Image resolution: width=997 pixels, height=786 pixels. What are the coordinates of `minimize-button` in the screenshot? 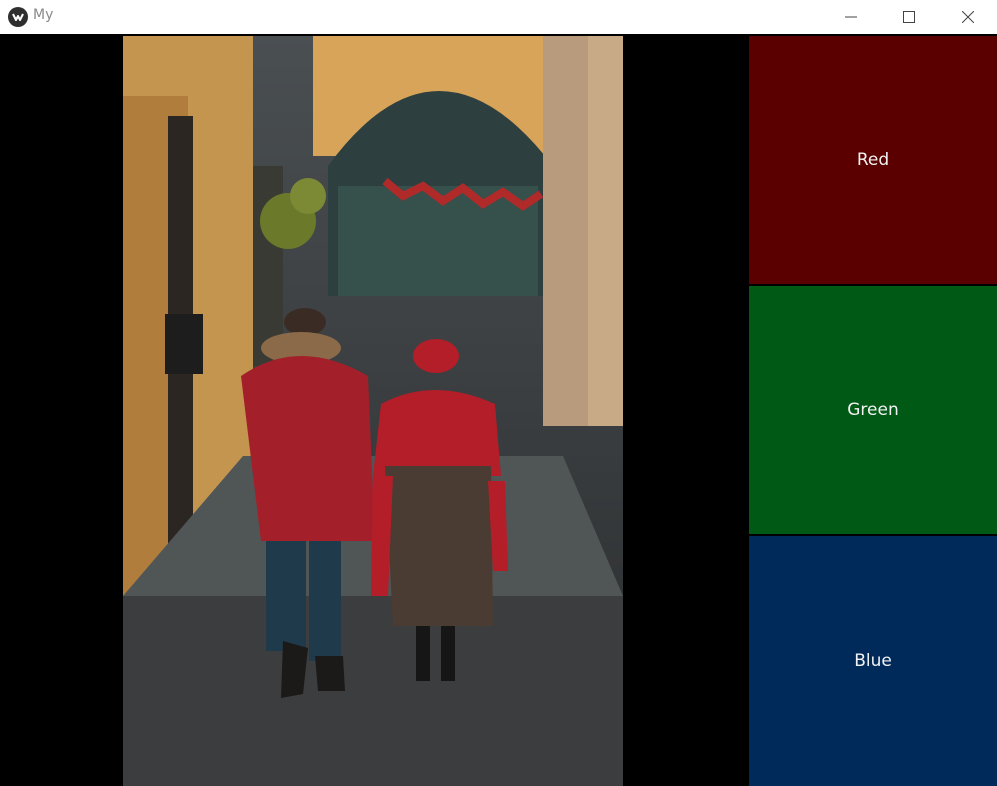 It's located at (851, 17).